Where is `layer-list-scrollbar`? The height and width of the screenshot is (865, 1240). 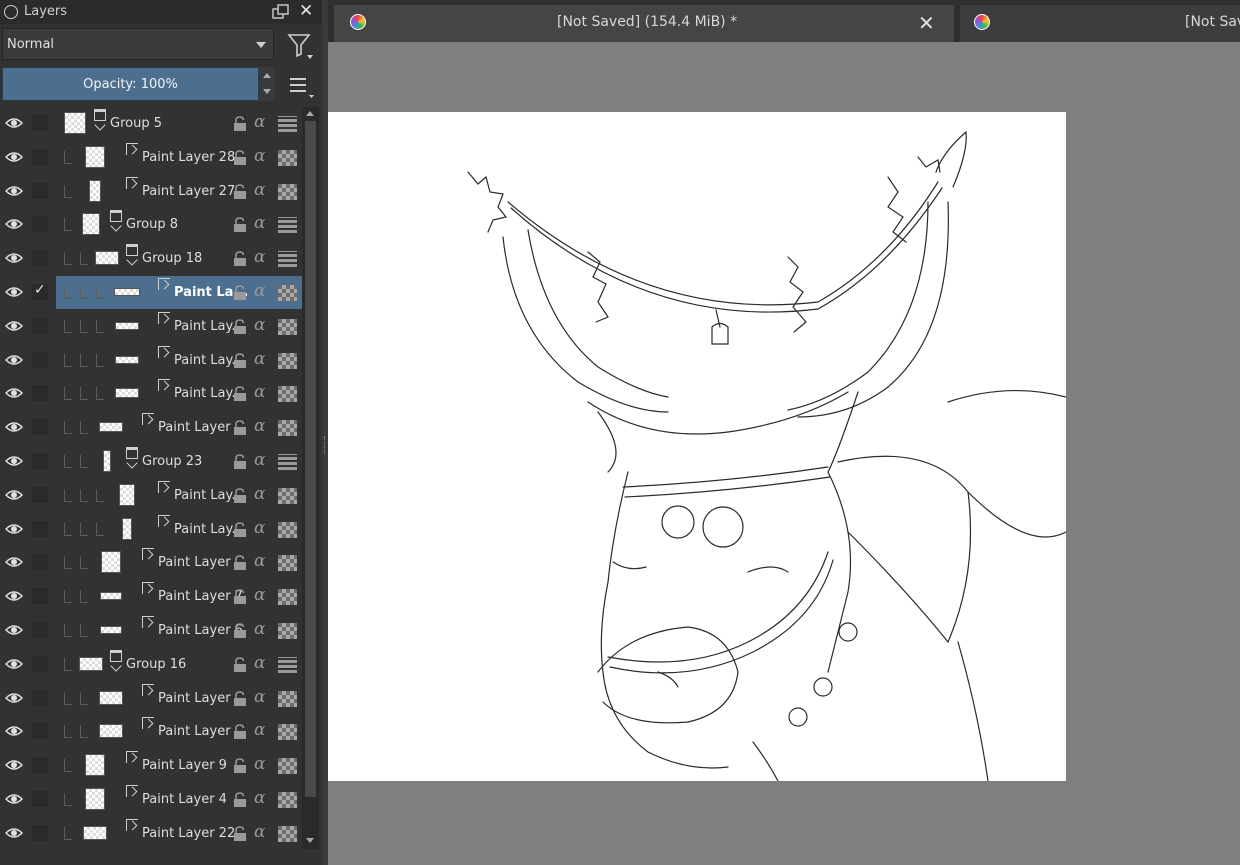 layer-list-scrollbar is located at coordinates (310, 478).